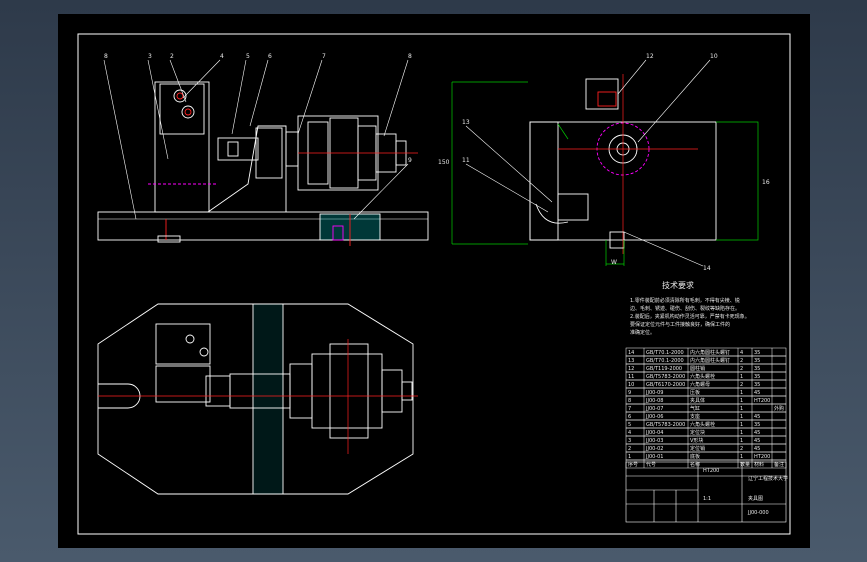 This screenshot has height=562, width=867. I want to click on callout-label: 9, so click(410, 160).